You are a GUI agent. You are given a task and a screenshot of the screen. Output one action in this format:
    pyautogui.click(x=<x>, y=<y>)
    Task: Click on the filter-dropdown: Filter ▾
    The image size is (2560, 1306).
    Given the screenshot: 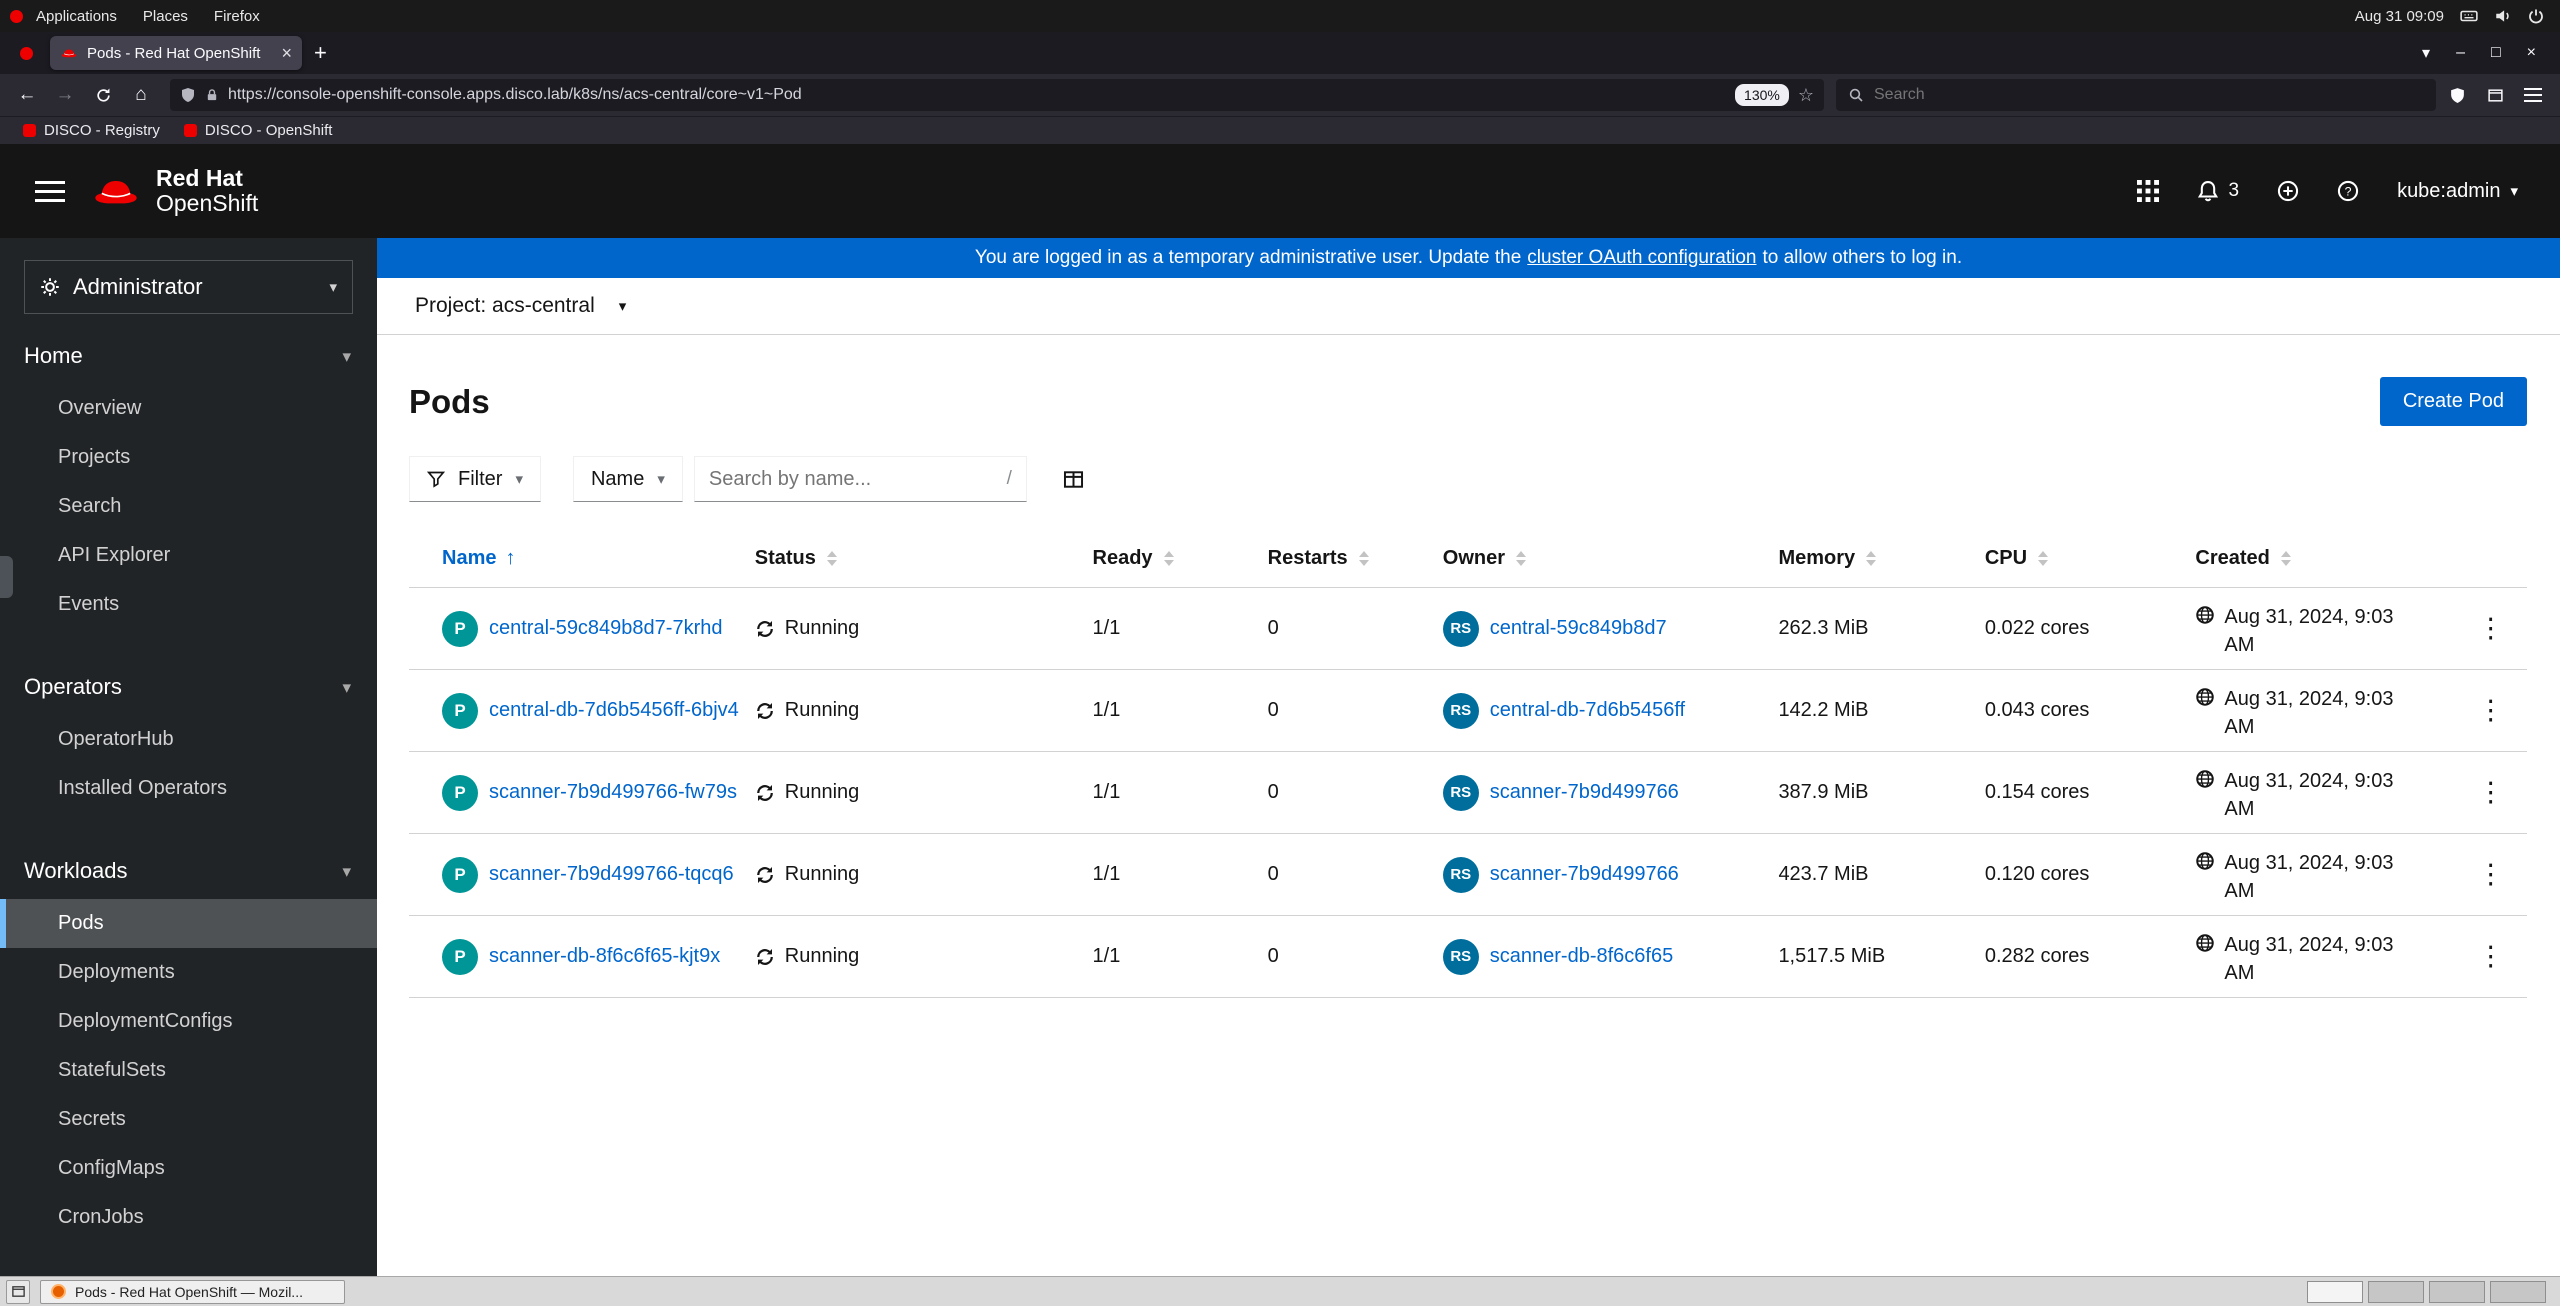 What is the action you would take?
    pyautogui.click(x=475, y=479)
    